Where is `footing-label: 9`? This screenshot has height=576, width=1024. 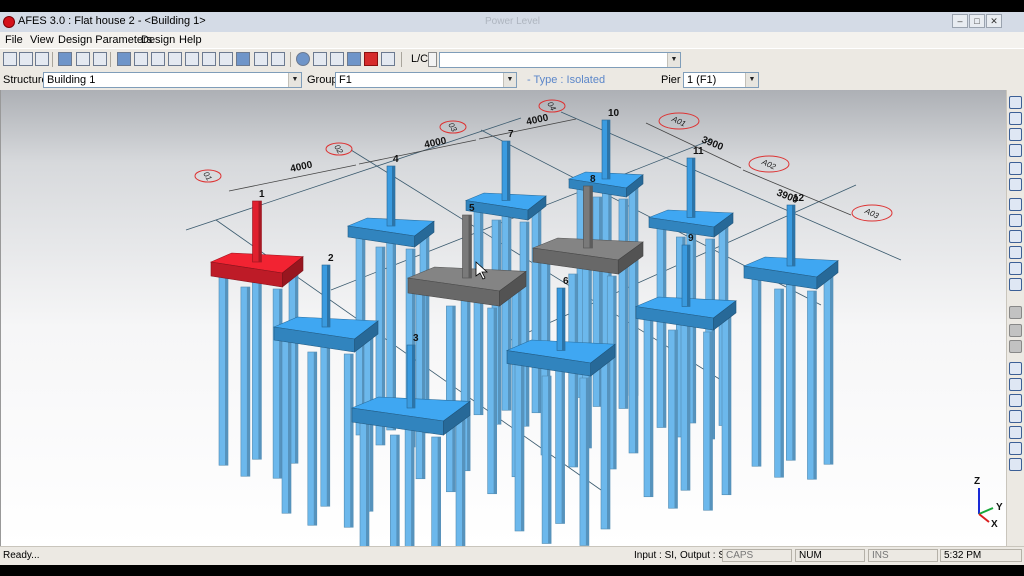 footing-label: 9 is located at coordinates (691, 238).